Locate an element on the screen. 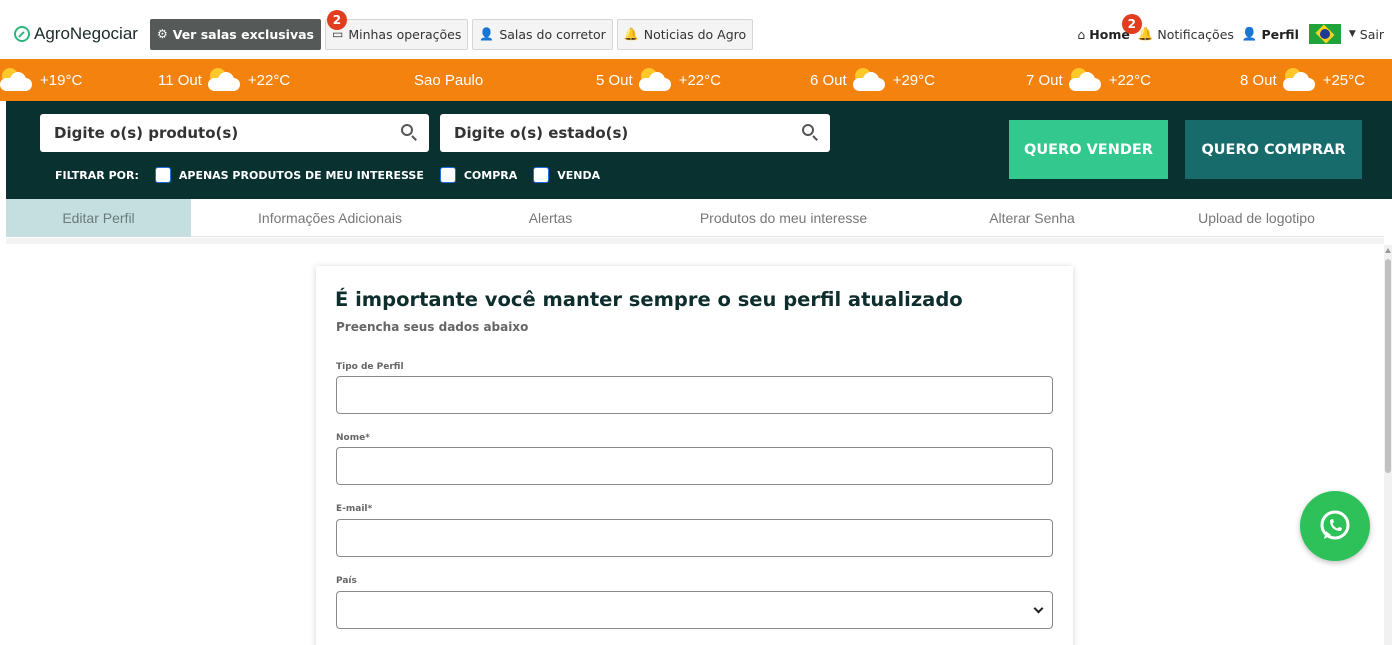  tab-upload-logo: Upload de logotipo is located at coordinates (1256, 218).